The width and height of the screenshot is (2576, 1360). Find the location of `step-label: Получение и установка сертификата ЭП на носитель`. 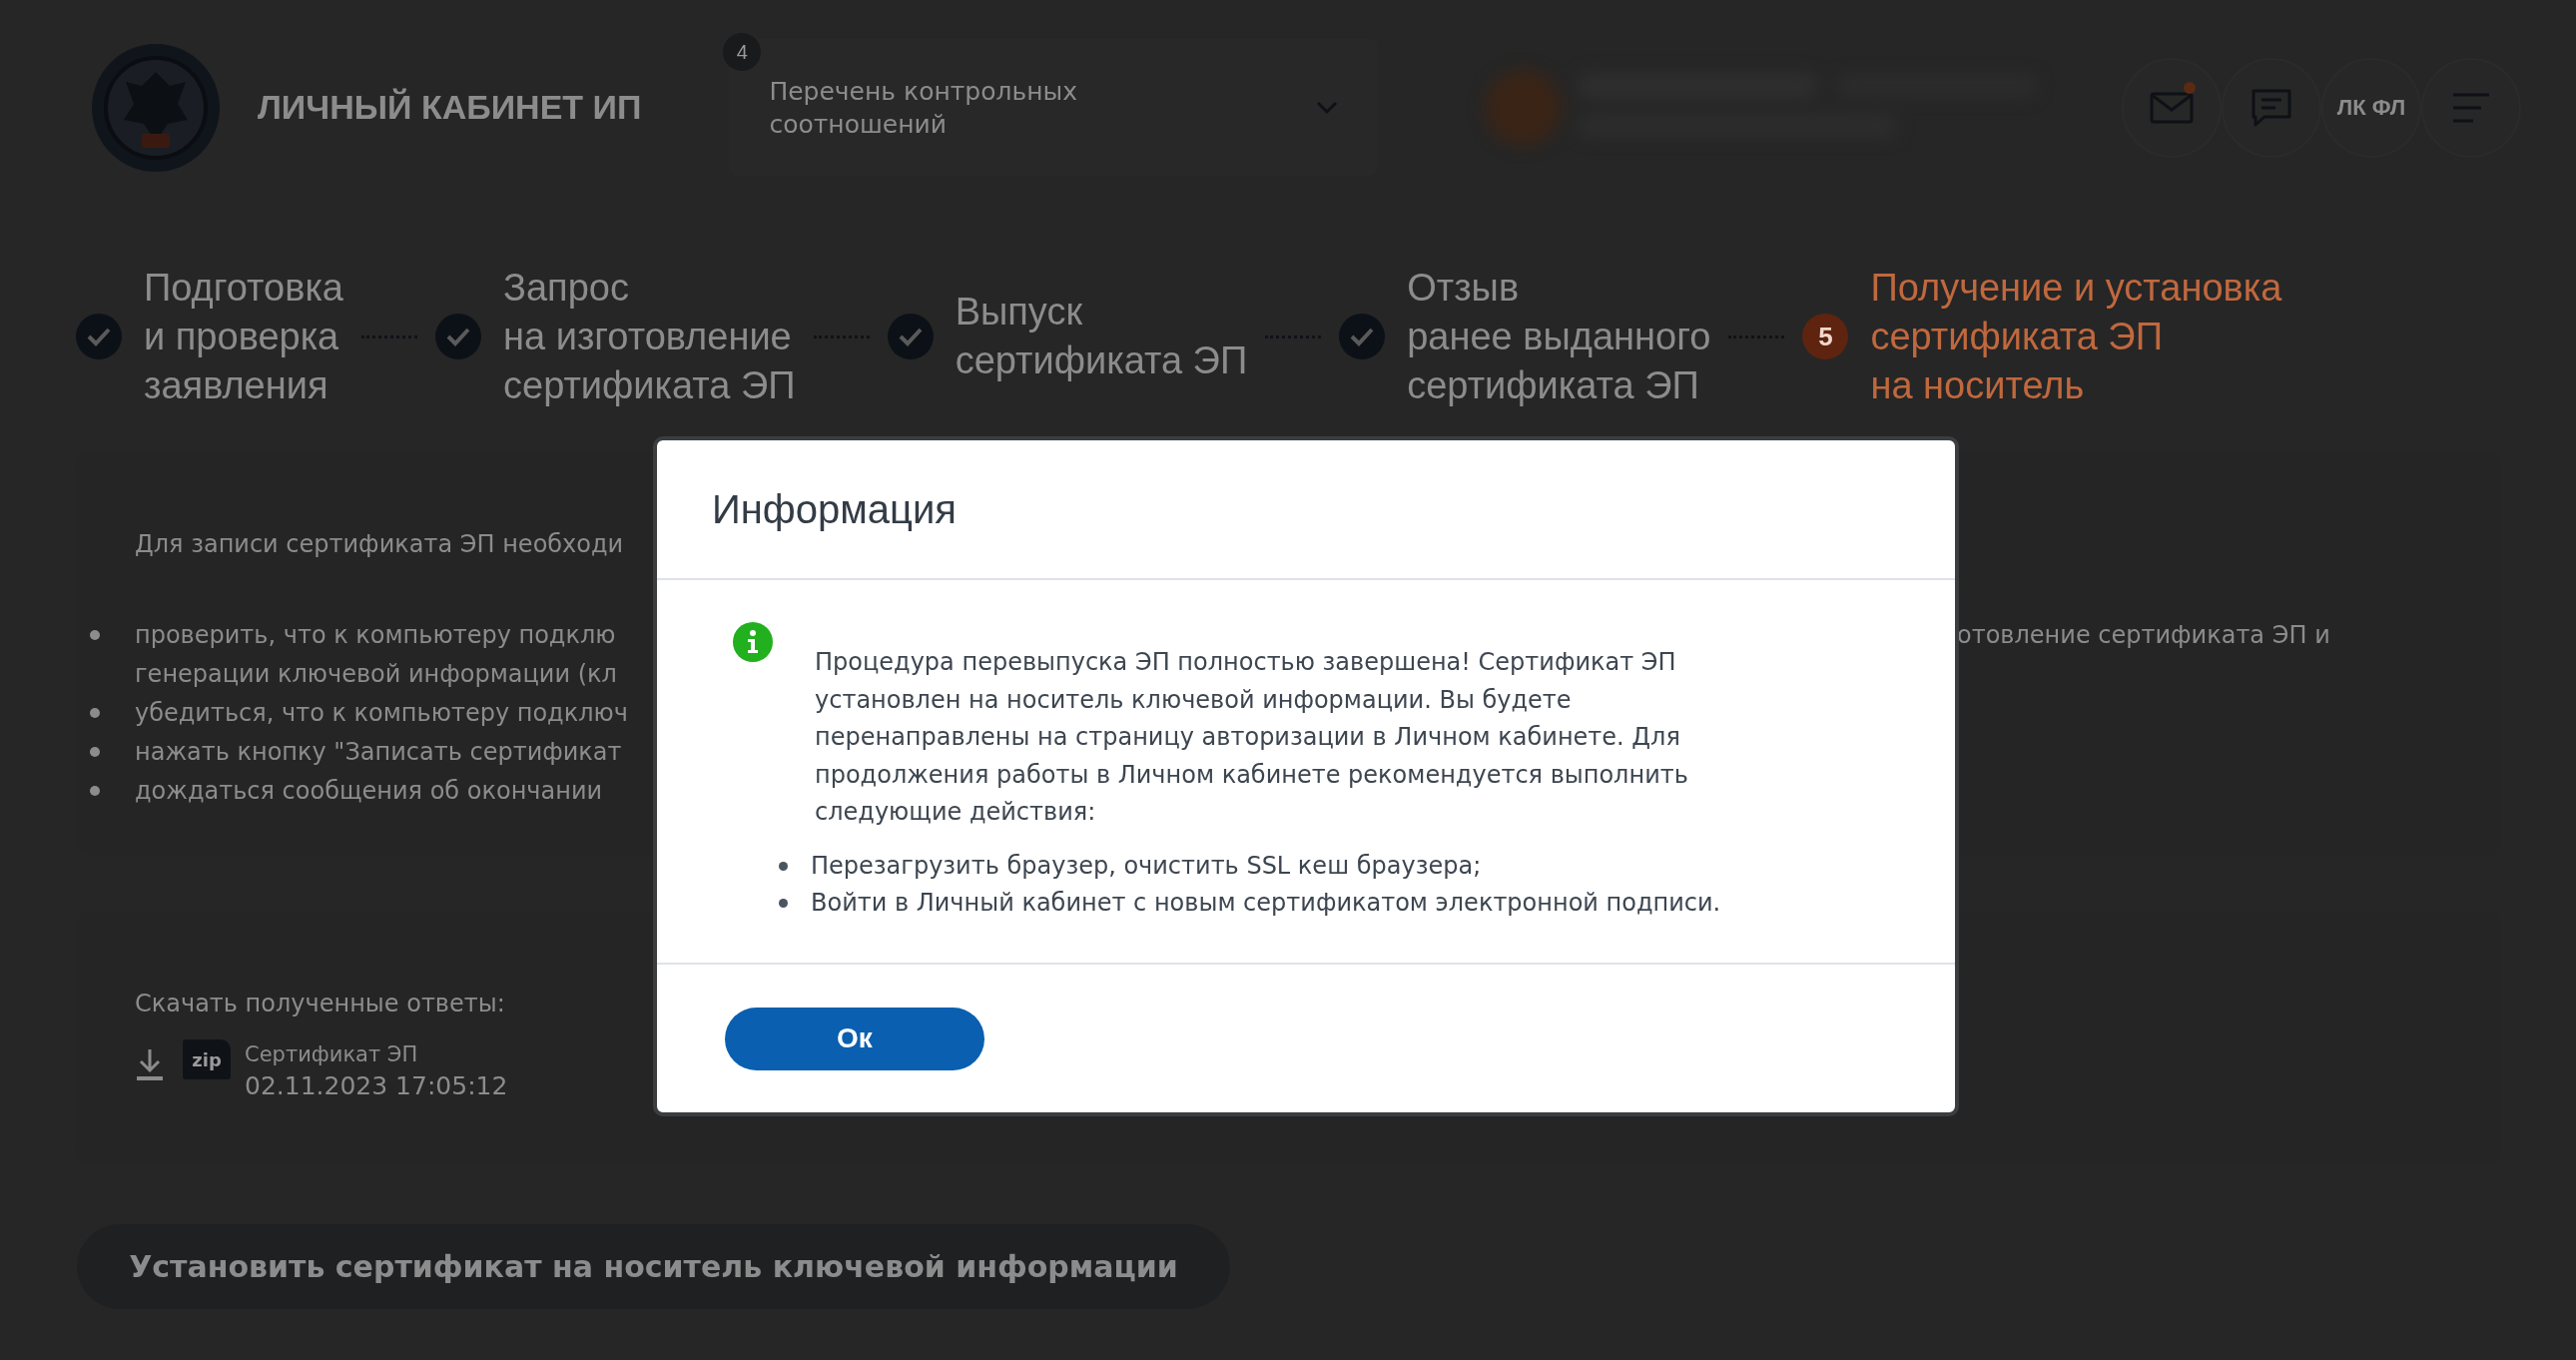

step-label: Получение и установка сертификата ЭП на носитель is located at coordinates (2076, 336).